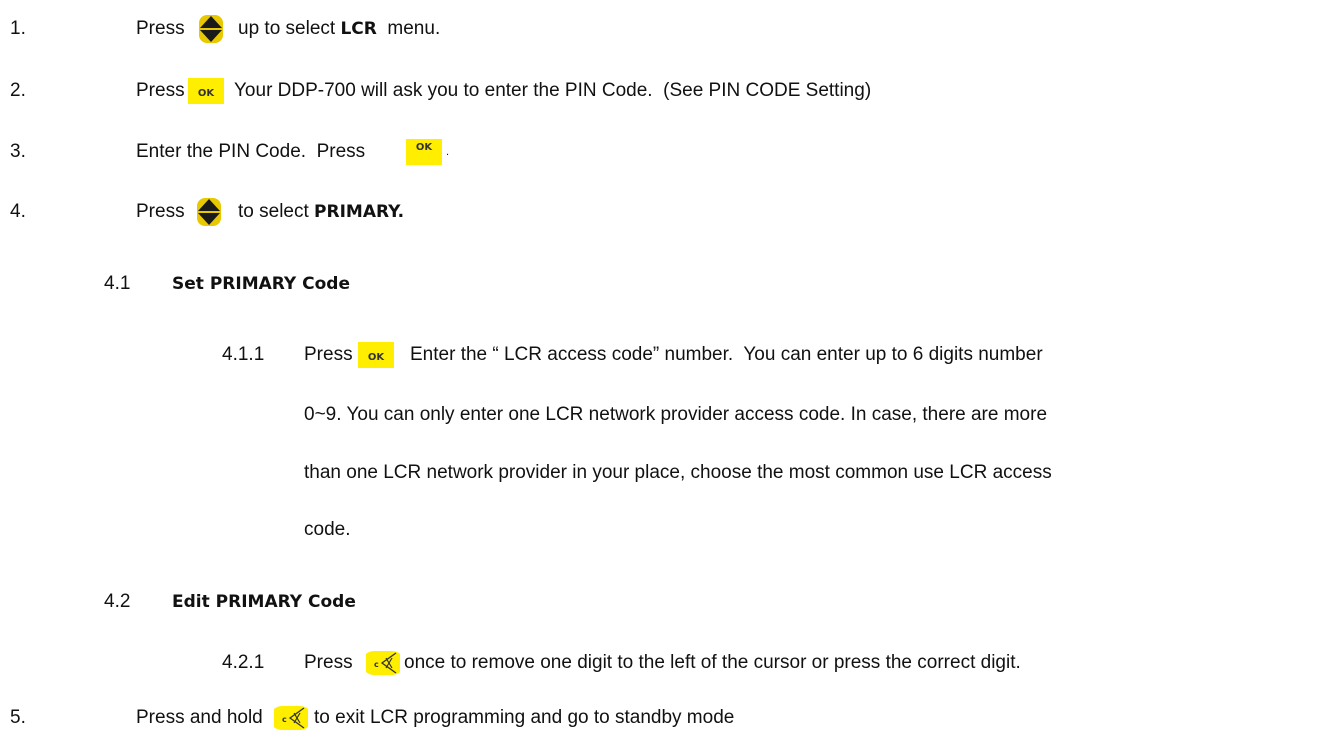  Describe the element at coordinates (199, 717) in the screenshot. I see `step-text: Press and hold` at that location.